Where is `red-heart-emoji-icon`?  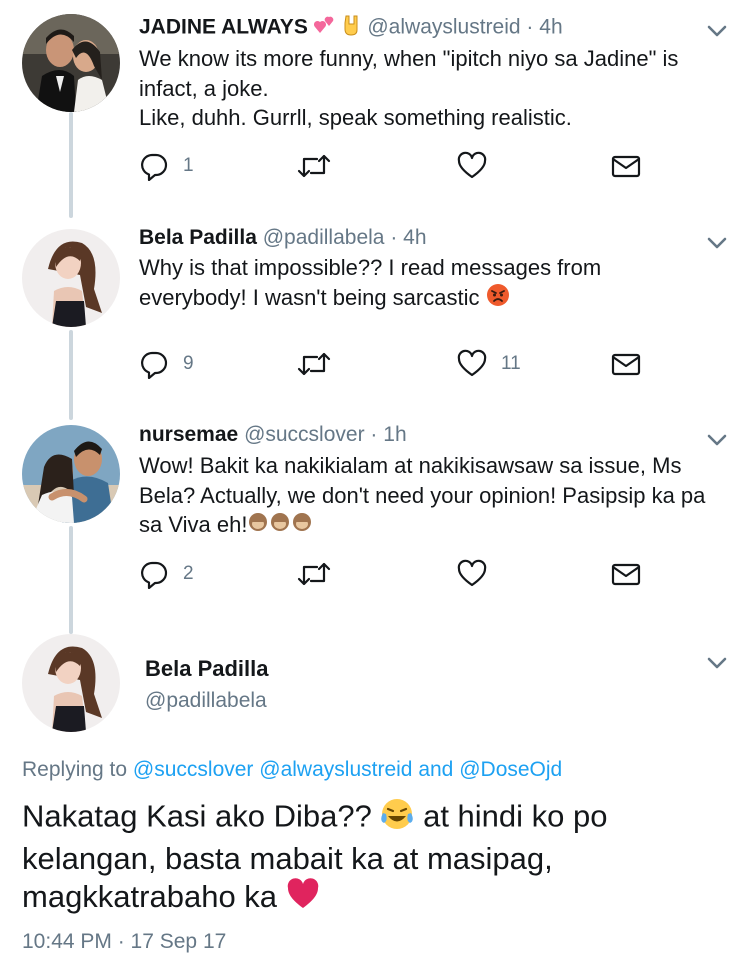 red-heart-emoji-icon is located at coordinates (303, 898).